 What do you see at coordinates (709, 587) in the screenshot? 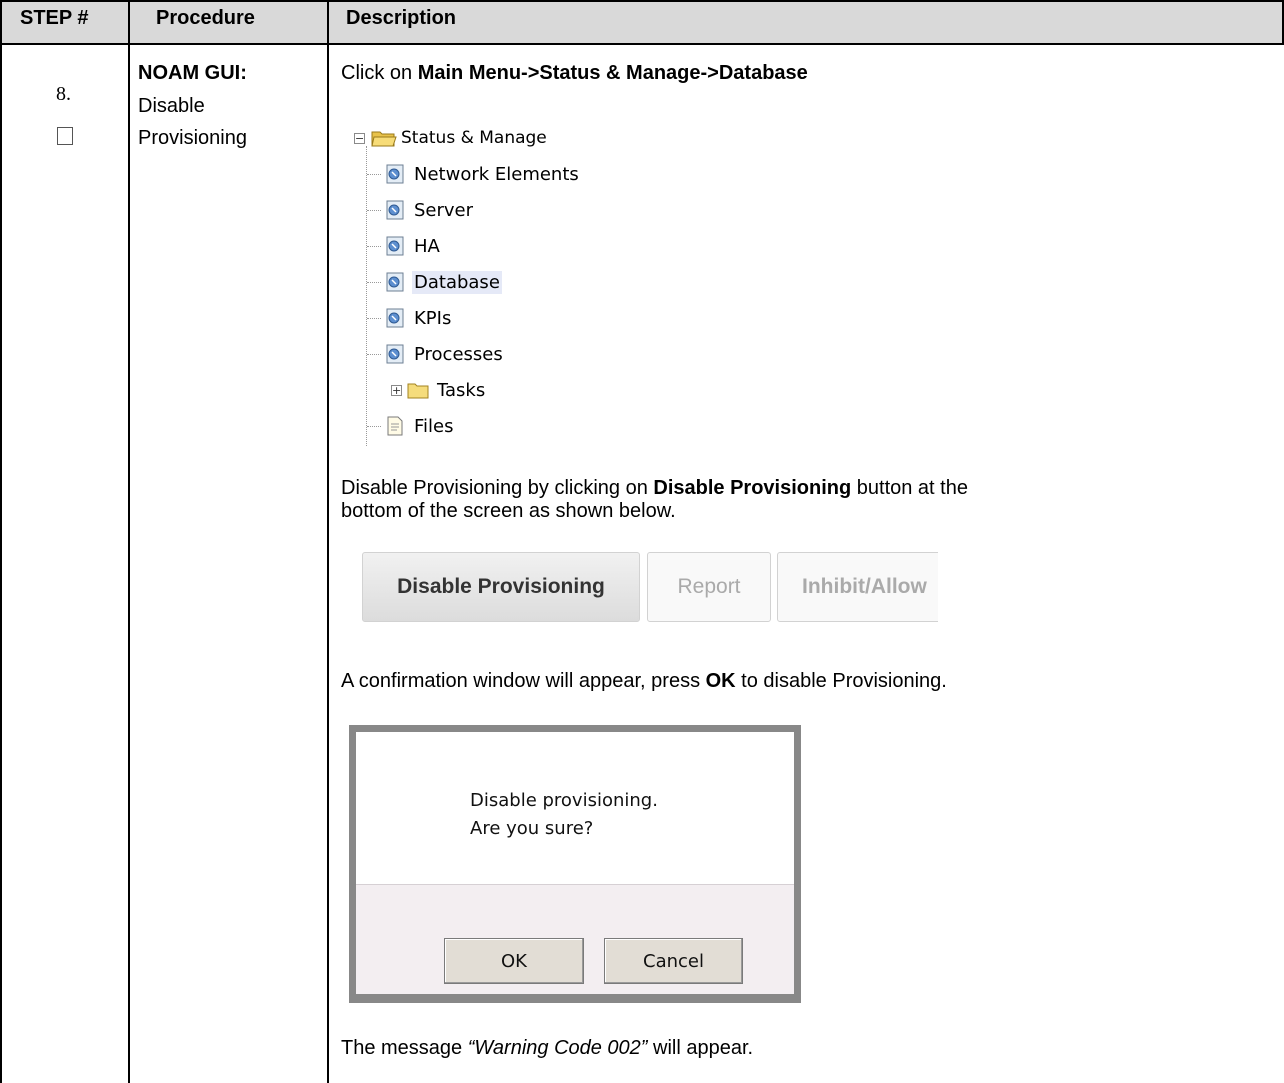
I see `report-button: Report` at bounding box center [709, 587].